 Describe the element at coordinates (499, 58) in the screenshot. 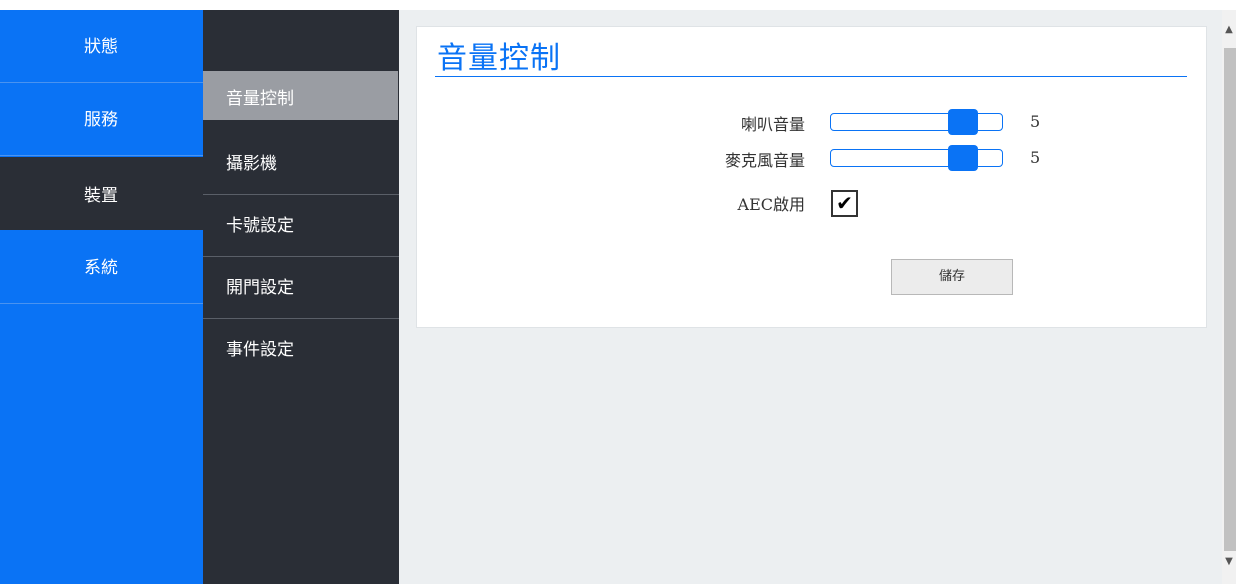

I see `page-title: 音量控制` at that location.